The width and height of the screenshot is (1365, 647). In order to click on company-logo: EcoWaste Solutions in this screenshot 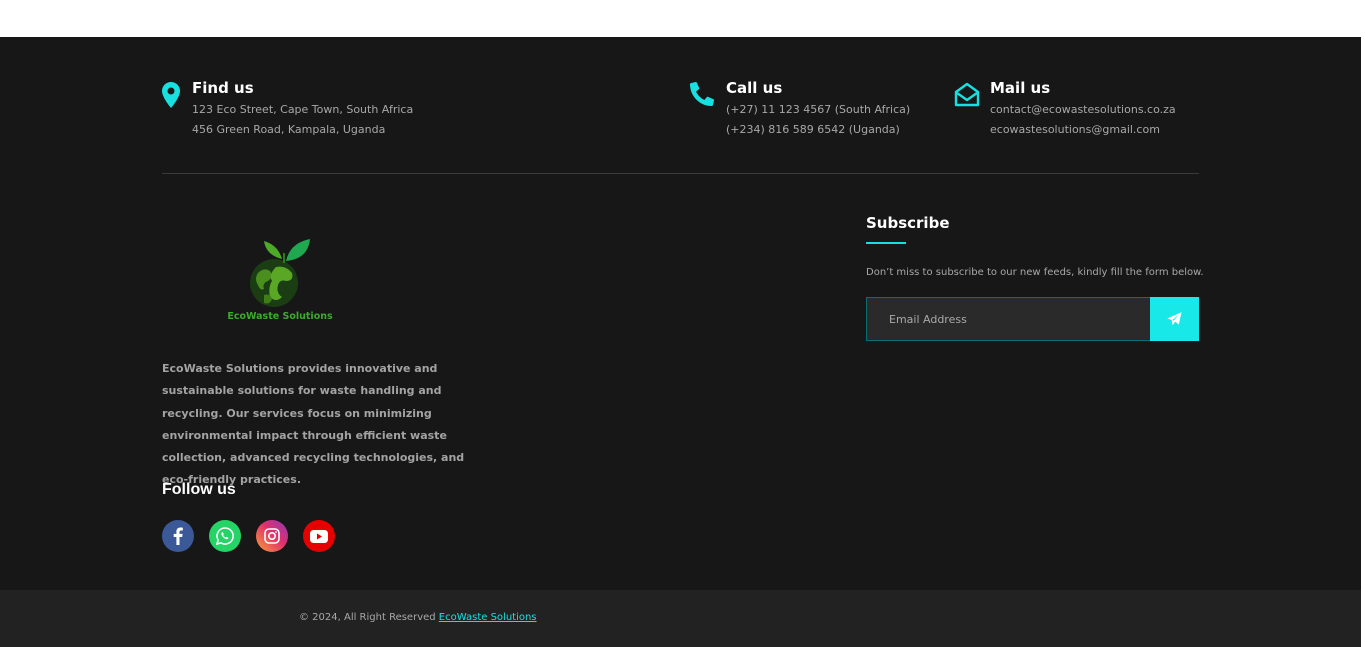, I will do `click(280, 280)`.